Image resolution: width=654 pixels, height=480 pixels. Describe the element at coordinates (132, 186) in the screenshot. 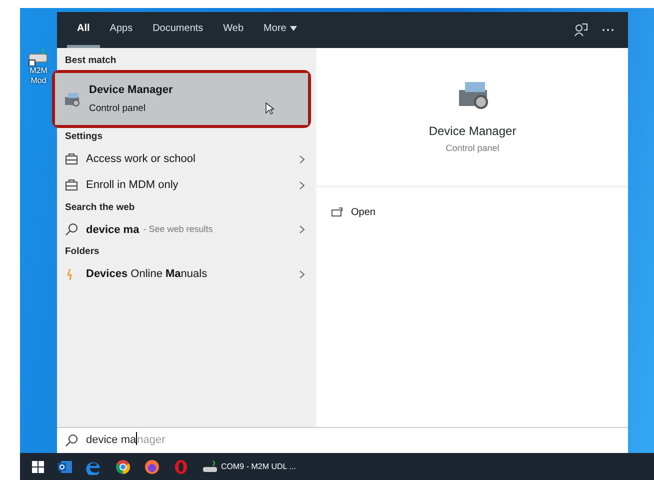

I see `result-title: Enroll in MDM only` at that location.